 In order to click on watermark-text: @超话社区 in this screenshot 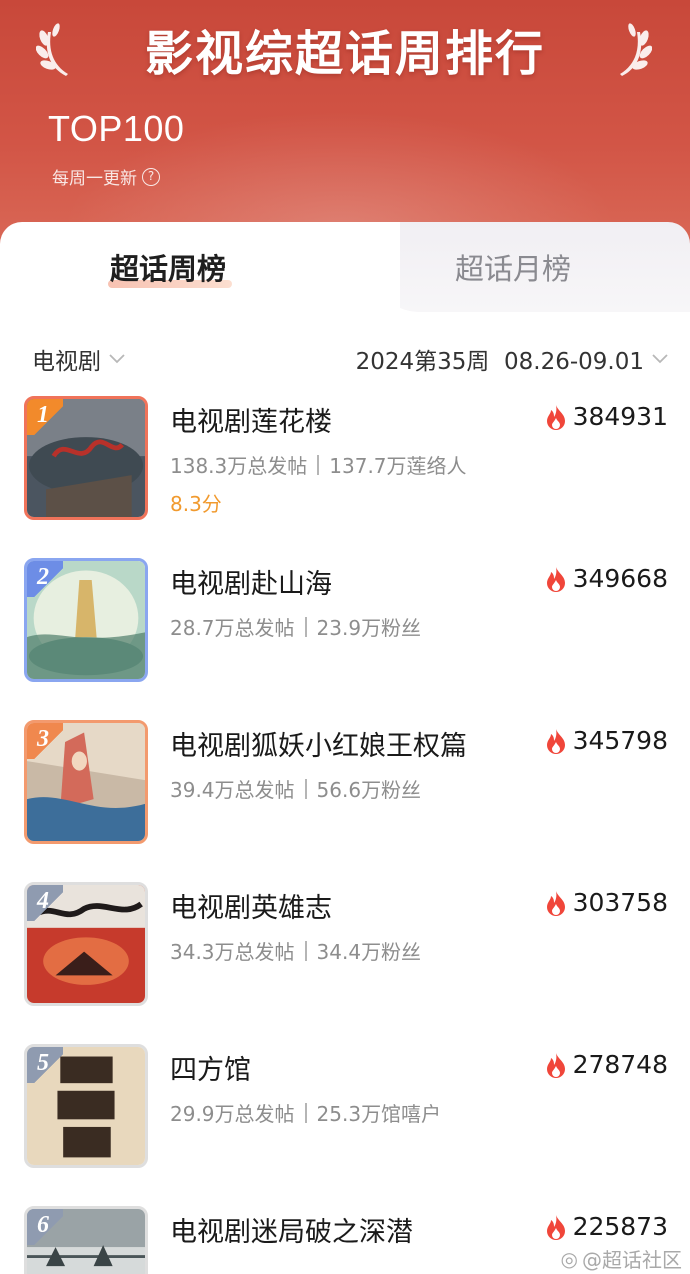, I will do `click(632, 1260)`.